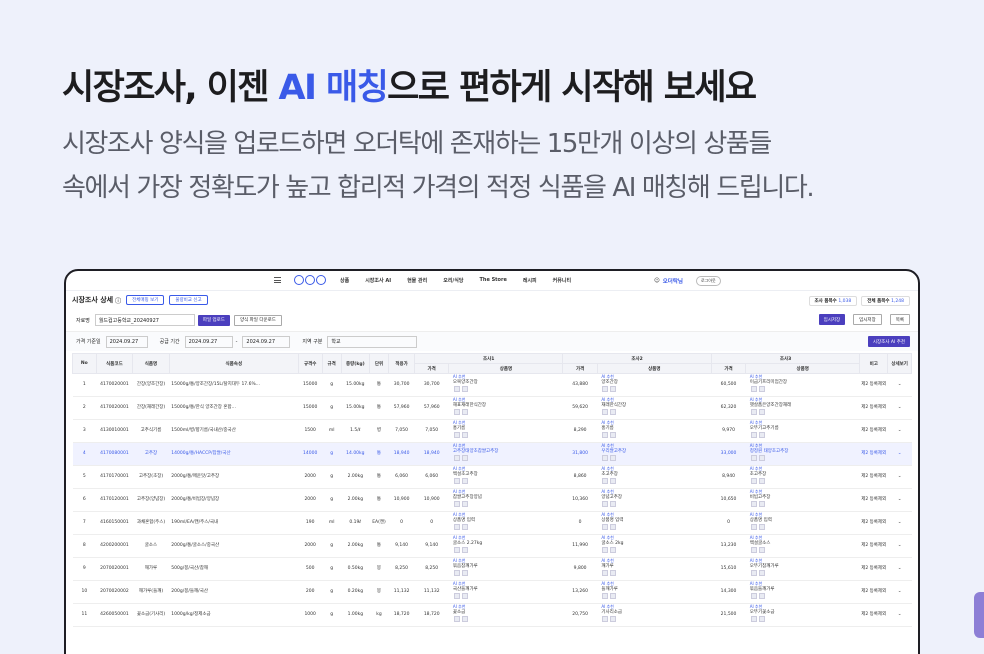 This screenshot has width=984, height=654. What do you see at coordinates (344, 280) in the screenshot?
I see `nav-item: 상품` at bounding box center [344, 280].